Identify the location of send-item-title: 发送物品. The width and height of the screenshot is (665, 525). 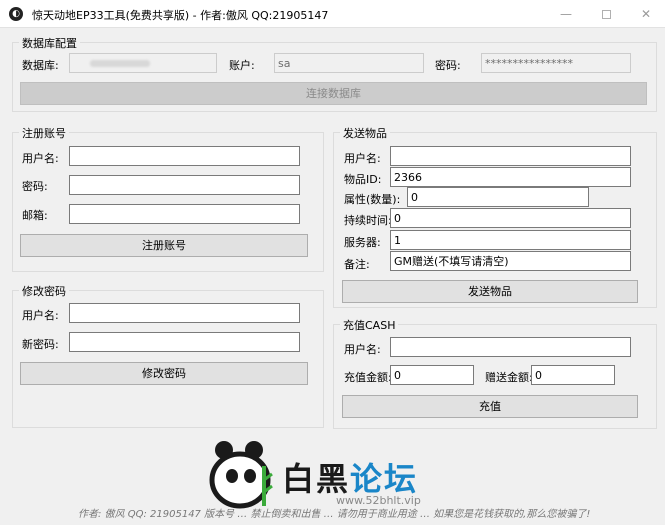
(365, 133).